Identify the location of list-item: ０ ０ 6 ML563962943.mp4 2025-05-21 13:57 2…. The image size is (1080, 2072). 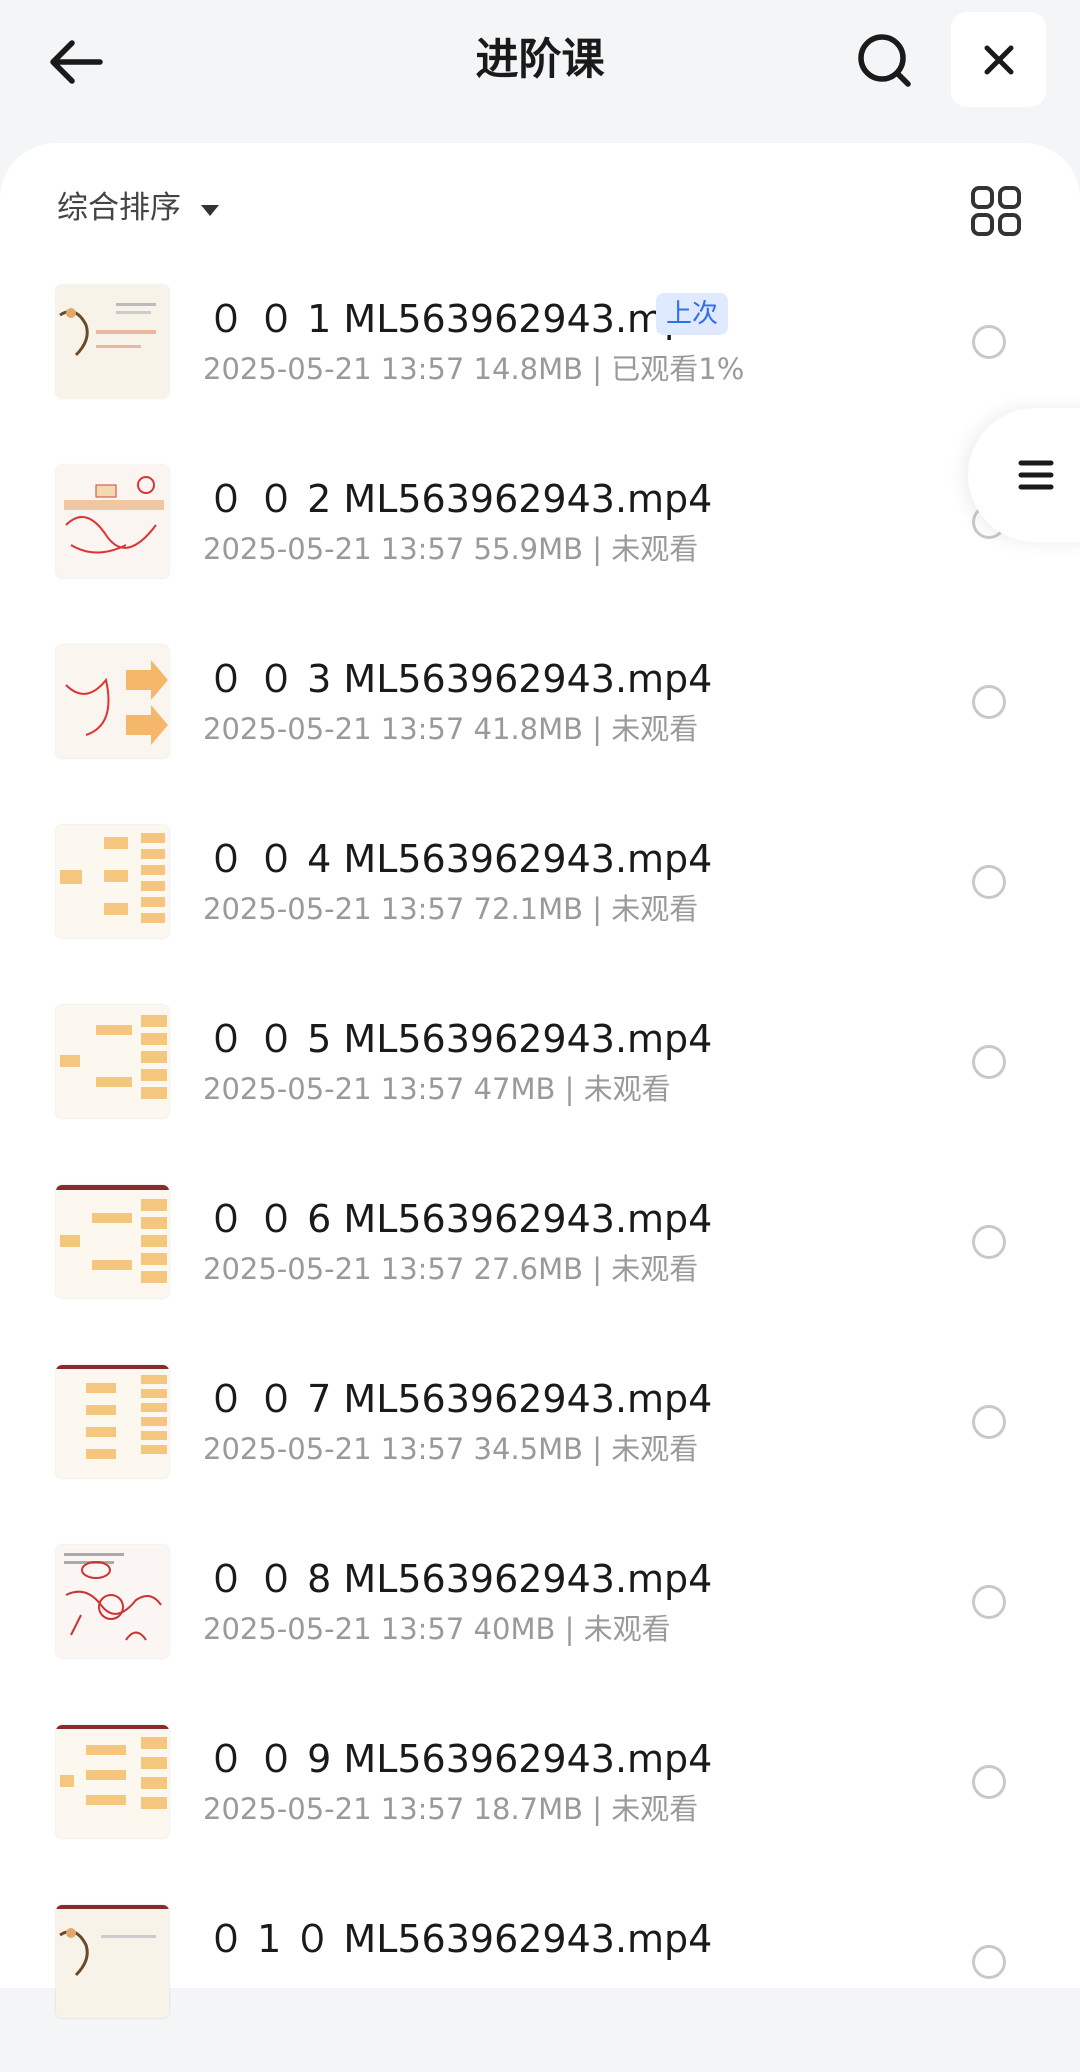
(540, 1262).